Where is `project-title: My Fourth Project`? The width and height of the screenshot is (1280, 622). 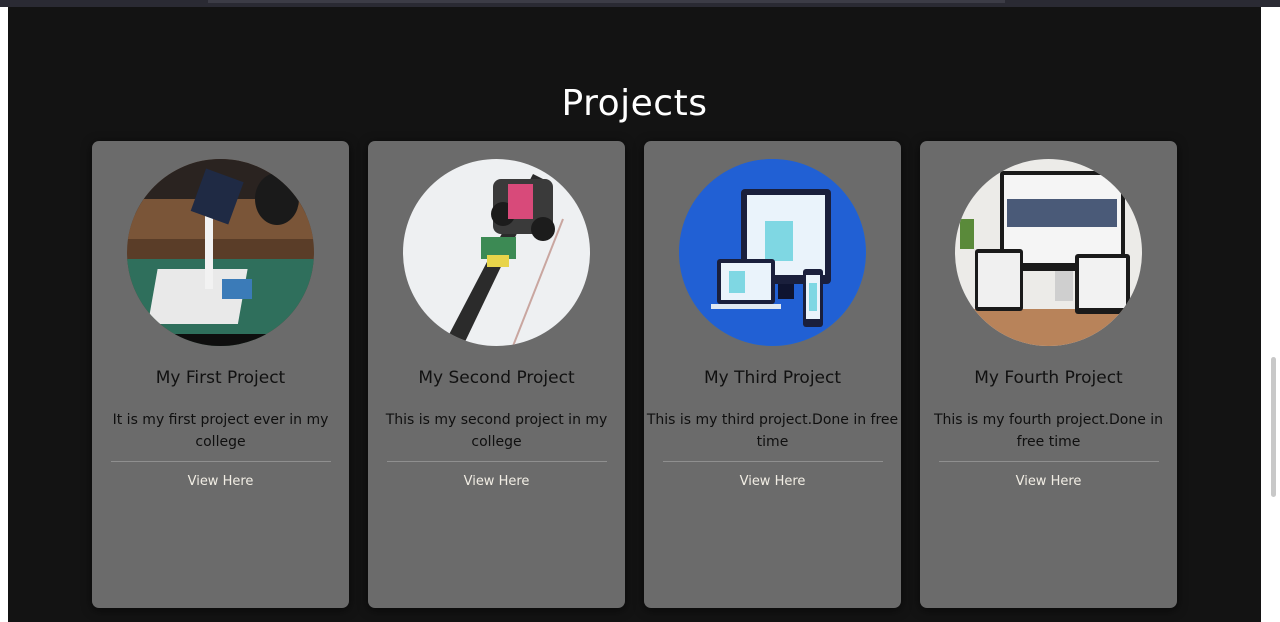 project-title: My Fourth Project is located at coordinates (1048, 378).